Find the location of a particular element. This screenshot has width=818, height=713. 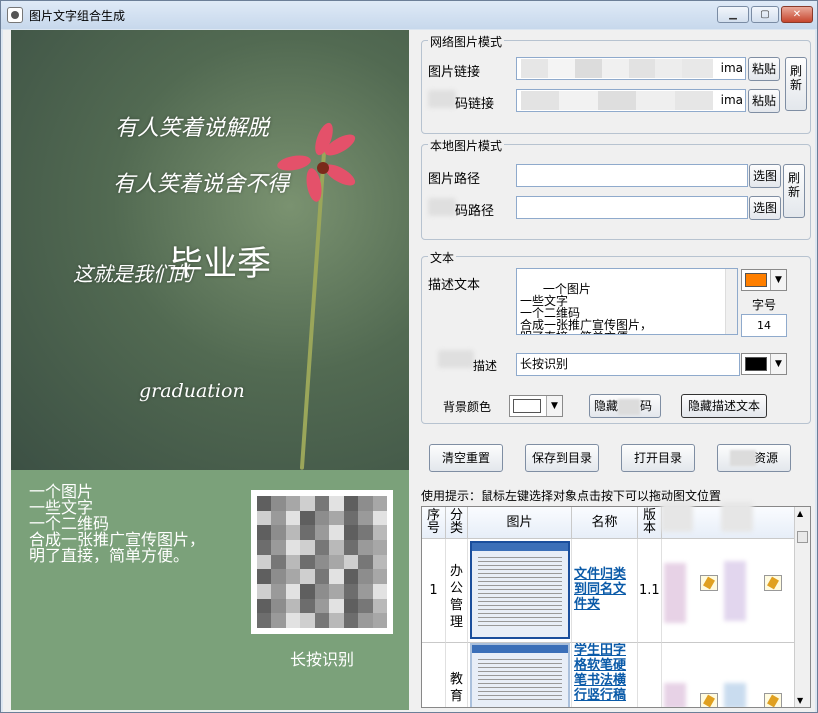

reset-button: 清空重置 is located at coordinates (466, 458).